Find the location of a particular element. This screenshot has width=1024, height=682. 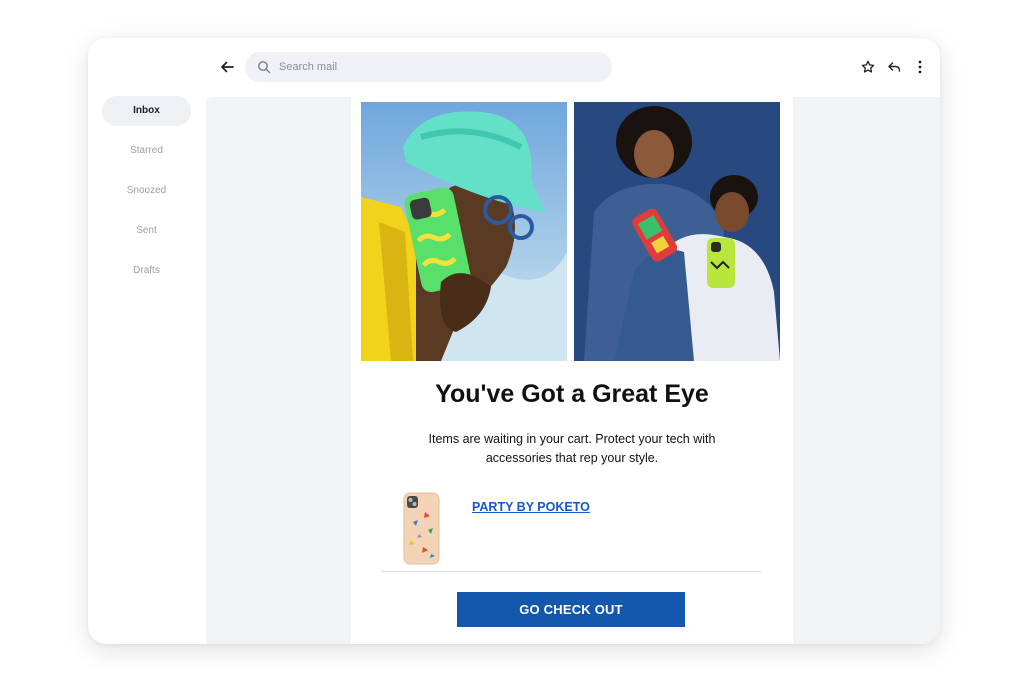

reply-button is located at coordinates (894, 67).